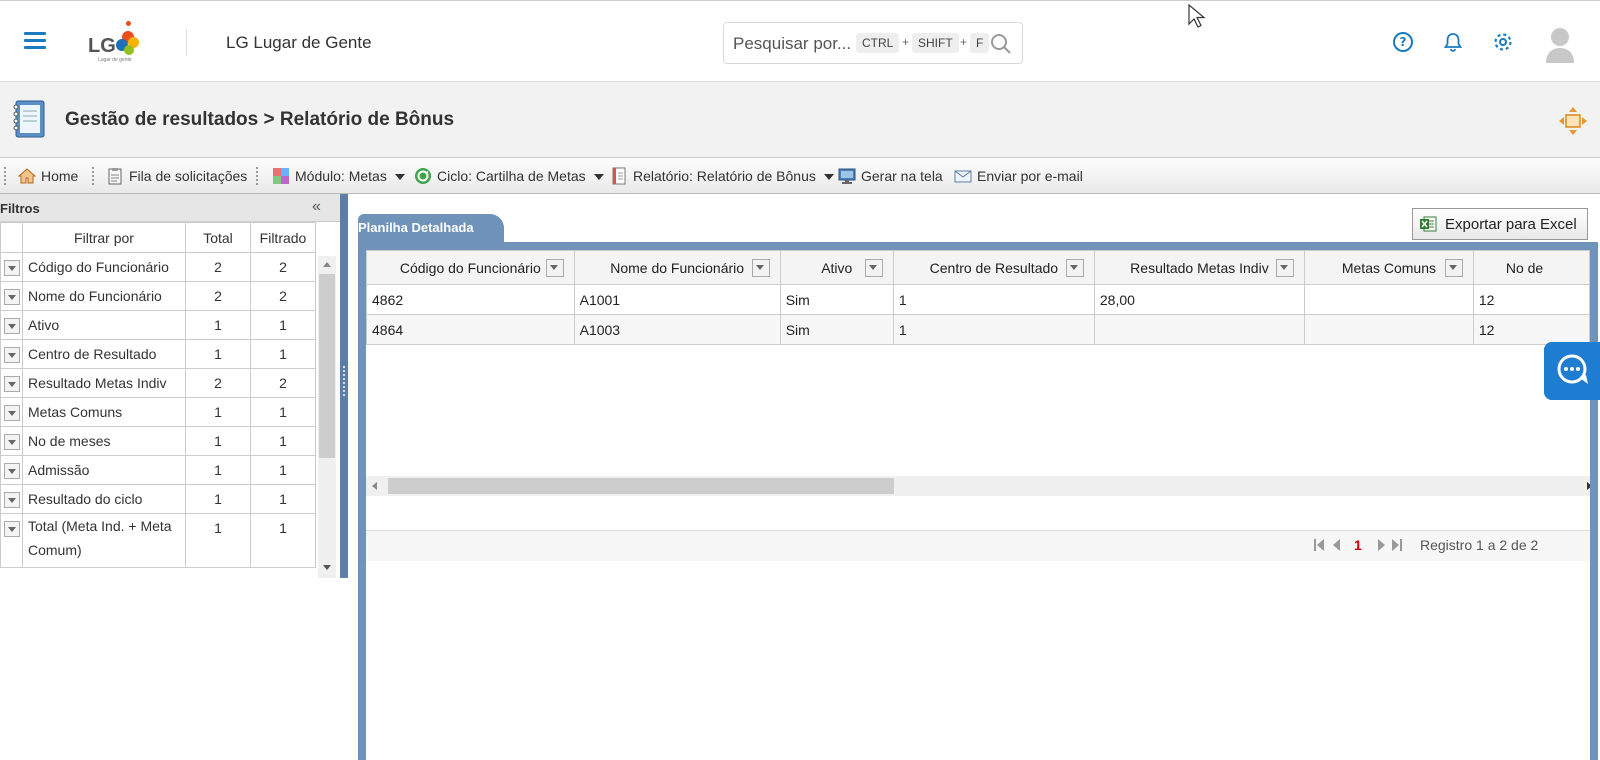 This screenshot has height=760, width=1600. What do you see at coordinates (1358, 545) in the screenshot?
I see `current-page: 1` at bounding box center [1358, 545].